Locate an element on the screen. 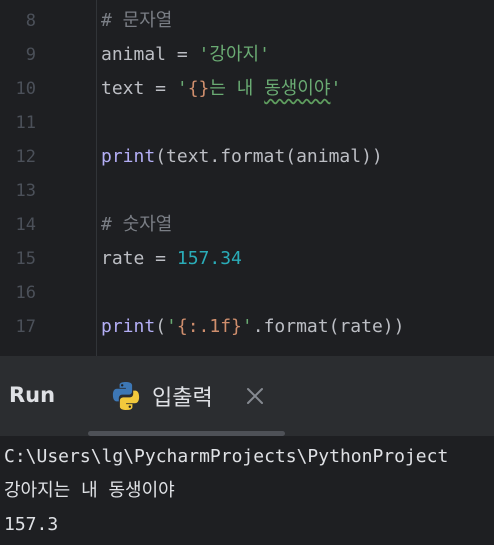 The height and width of the screenshot is (545, 494). code-token: 는 내 is located at coordinates (237, 88).